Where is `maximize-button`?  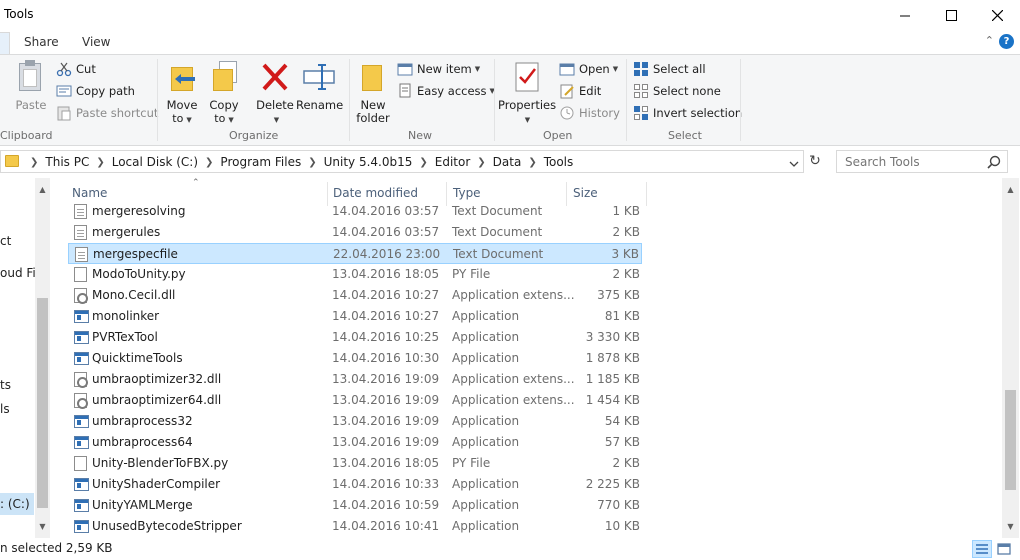 maximize-button is located at coordinates (951, 15).